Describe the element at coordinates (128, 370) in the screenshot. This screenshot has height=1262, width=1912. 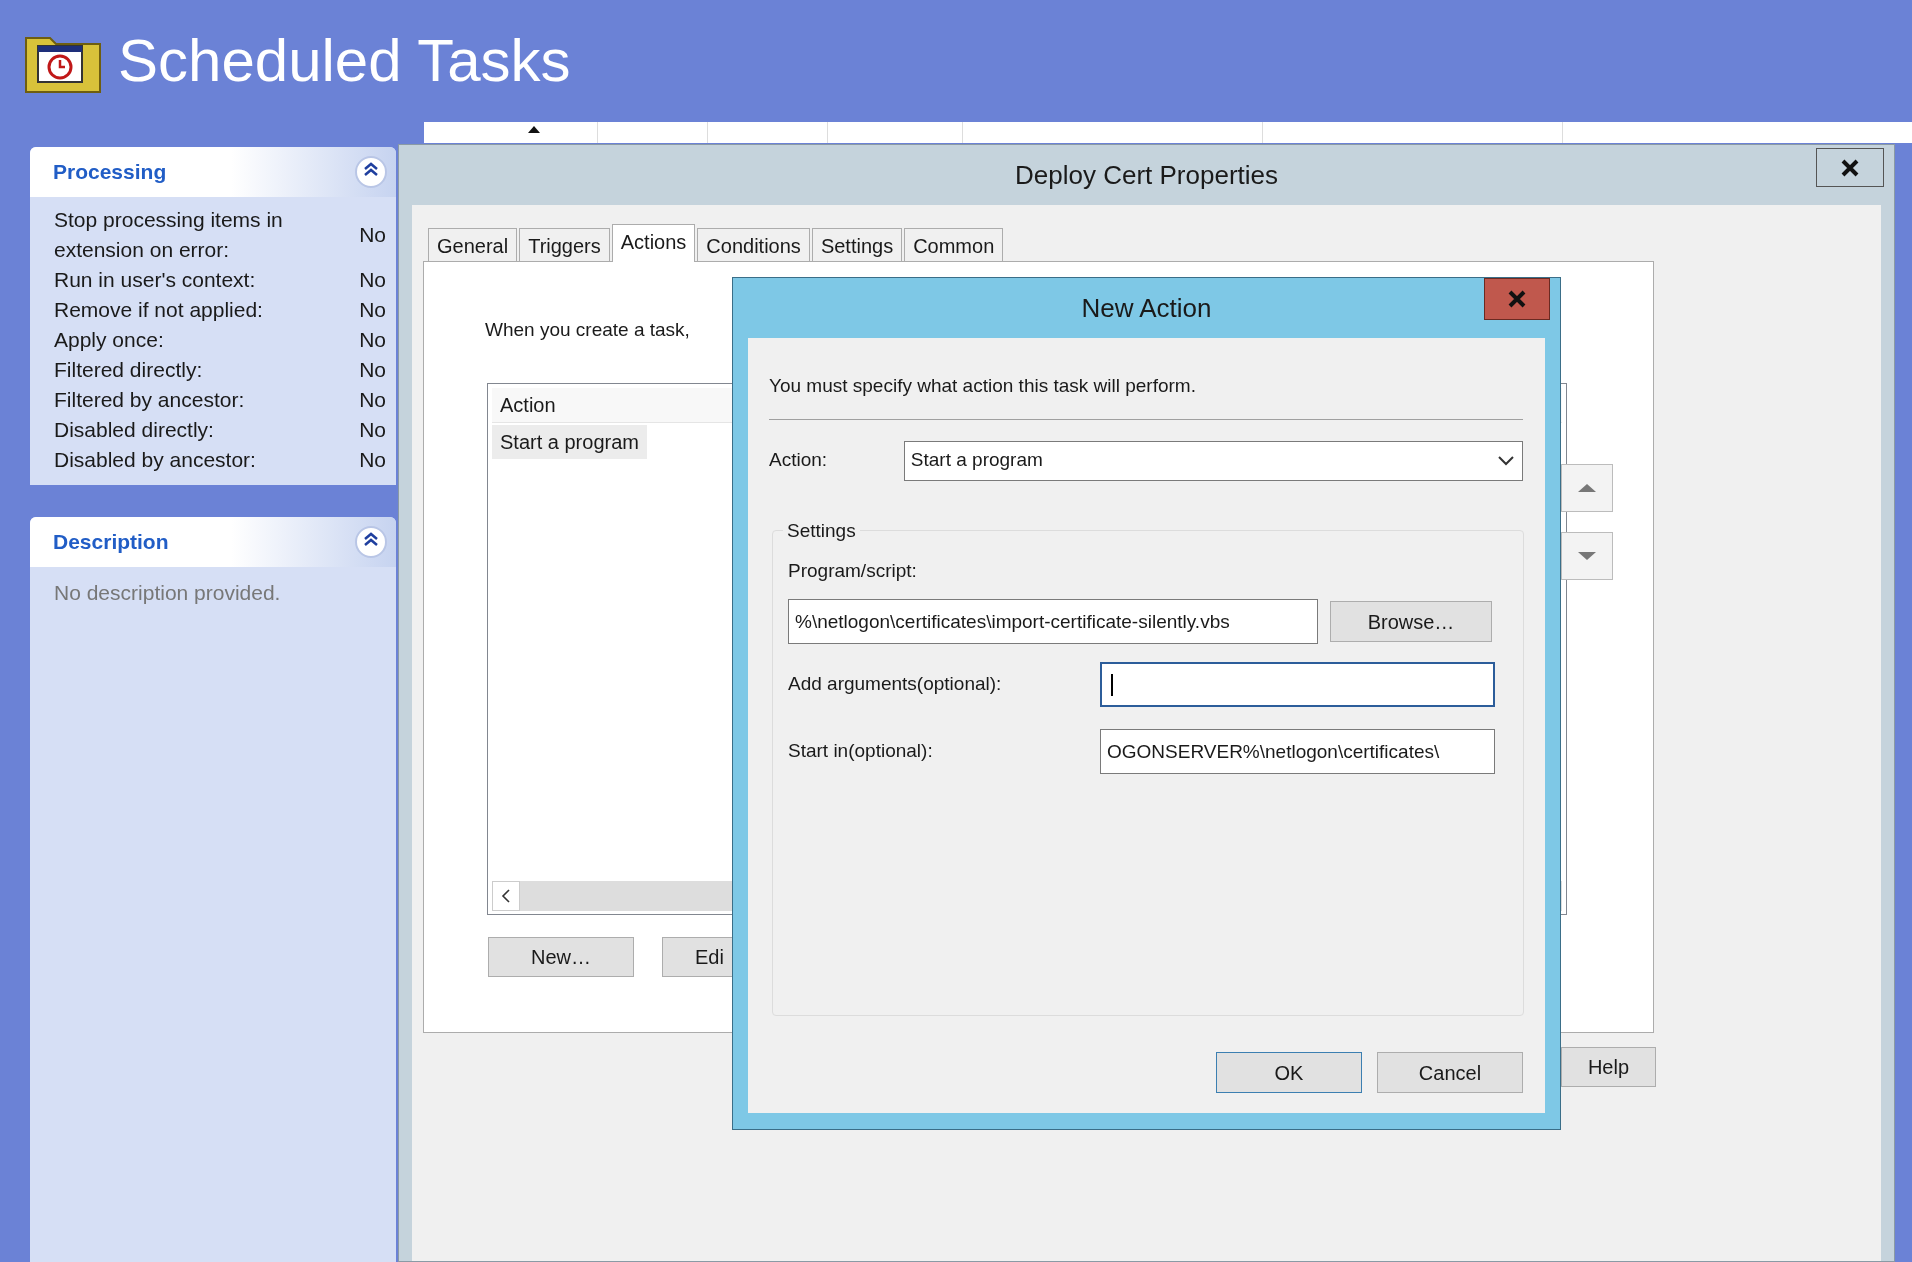
I see `property-label: Filtered directly:` at that location.